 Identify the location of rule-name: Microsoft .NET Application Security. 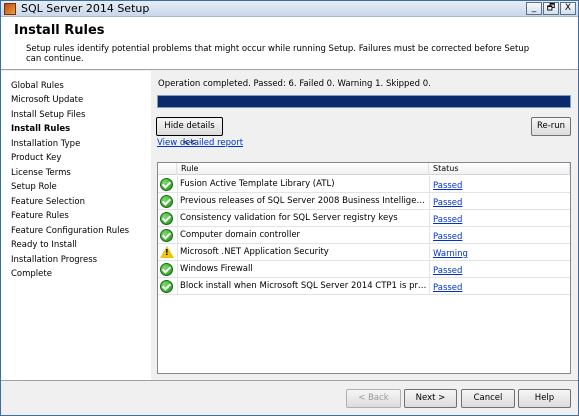
(303, 252).